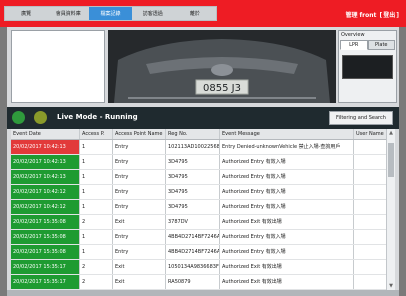  What do you see at coordinates (40, 117) in the screenshot?
I see `gate-icon` at bounding box center [40, 117].